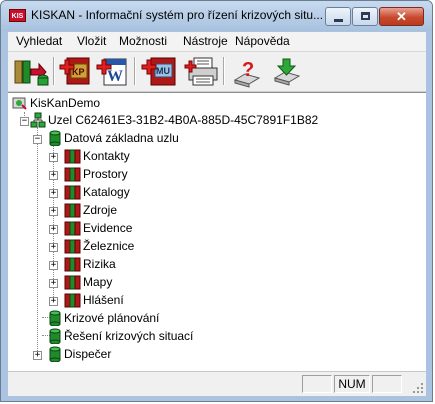 This screenshot has width=435, height=404. Describe the element at coordinates (107, 228) in the screenshot. I see `tree-node-child: Evidence` at that location.